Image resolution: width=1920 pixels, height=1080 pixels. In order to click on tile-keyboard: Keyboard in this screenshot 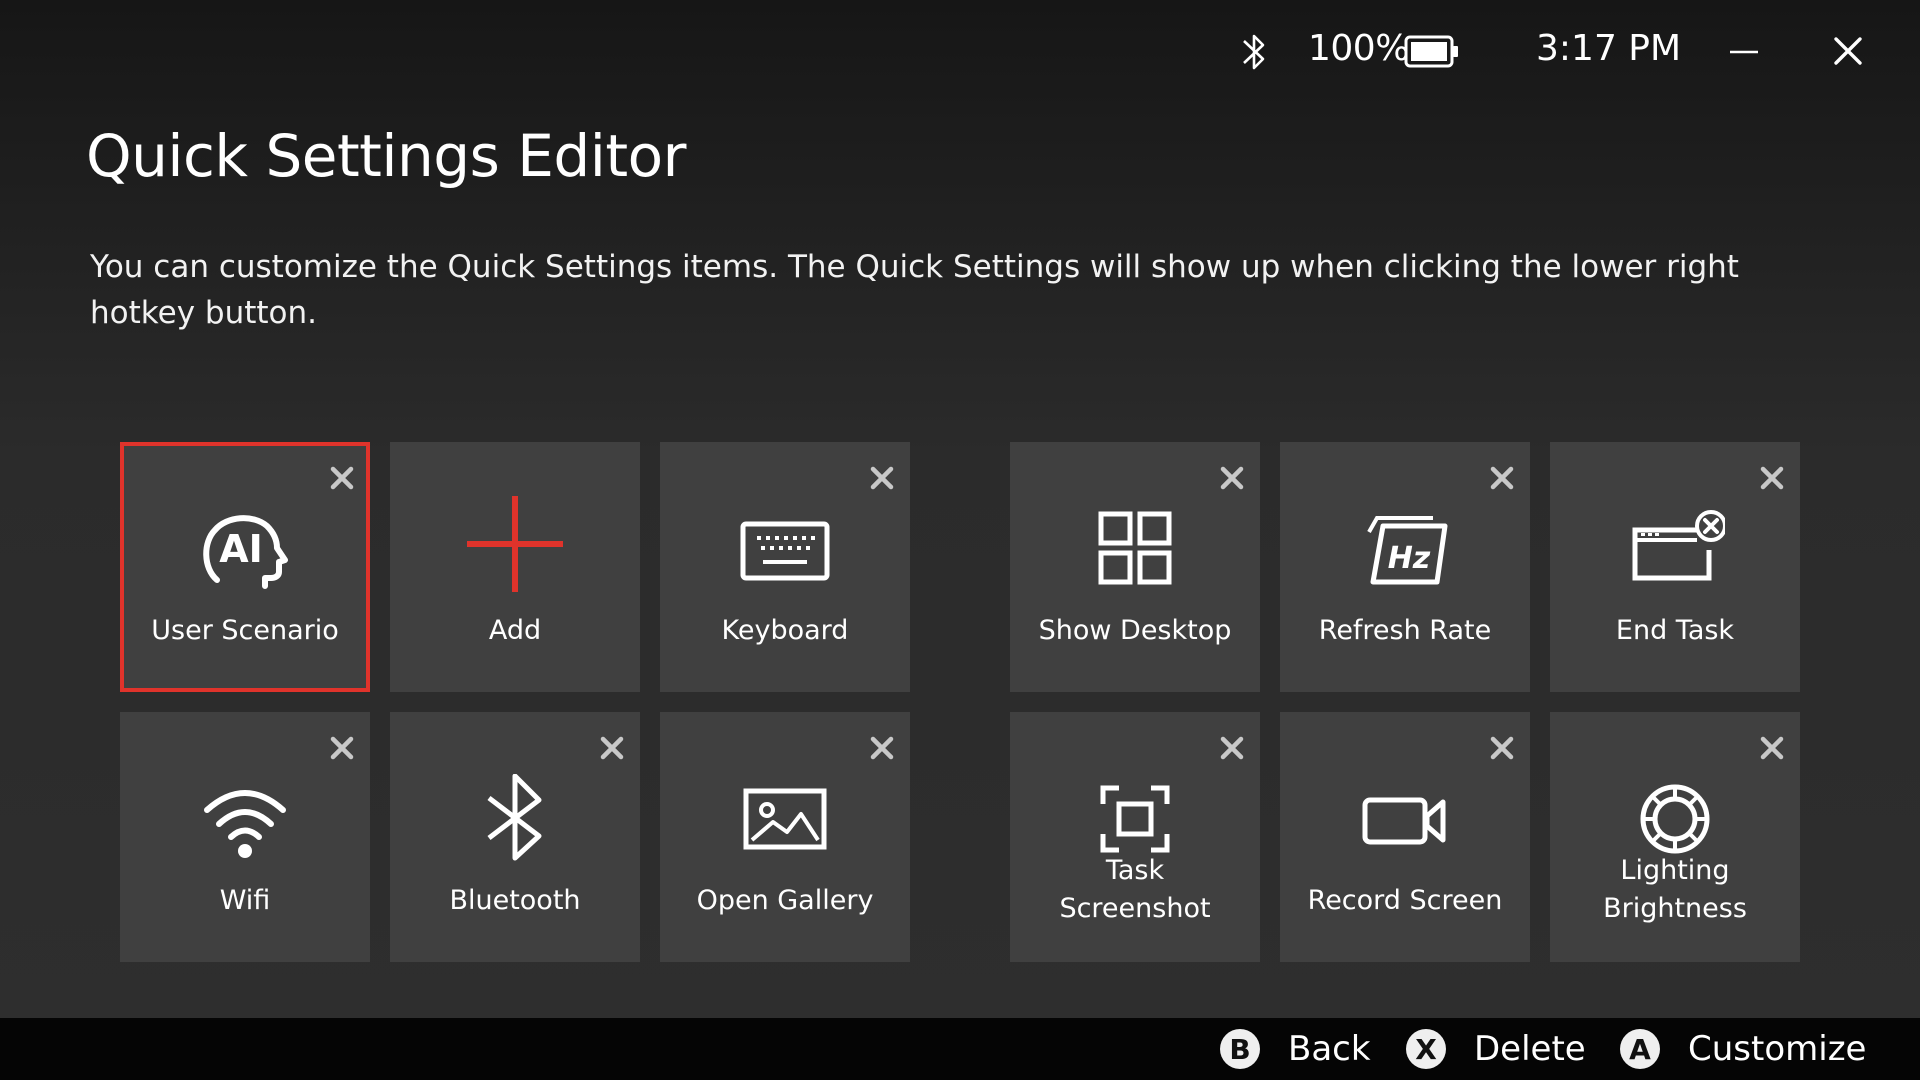, I will do `click(785, 567)`.